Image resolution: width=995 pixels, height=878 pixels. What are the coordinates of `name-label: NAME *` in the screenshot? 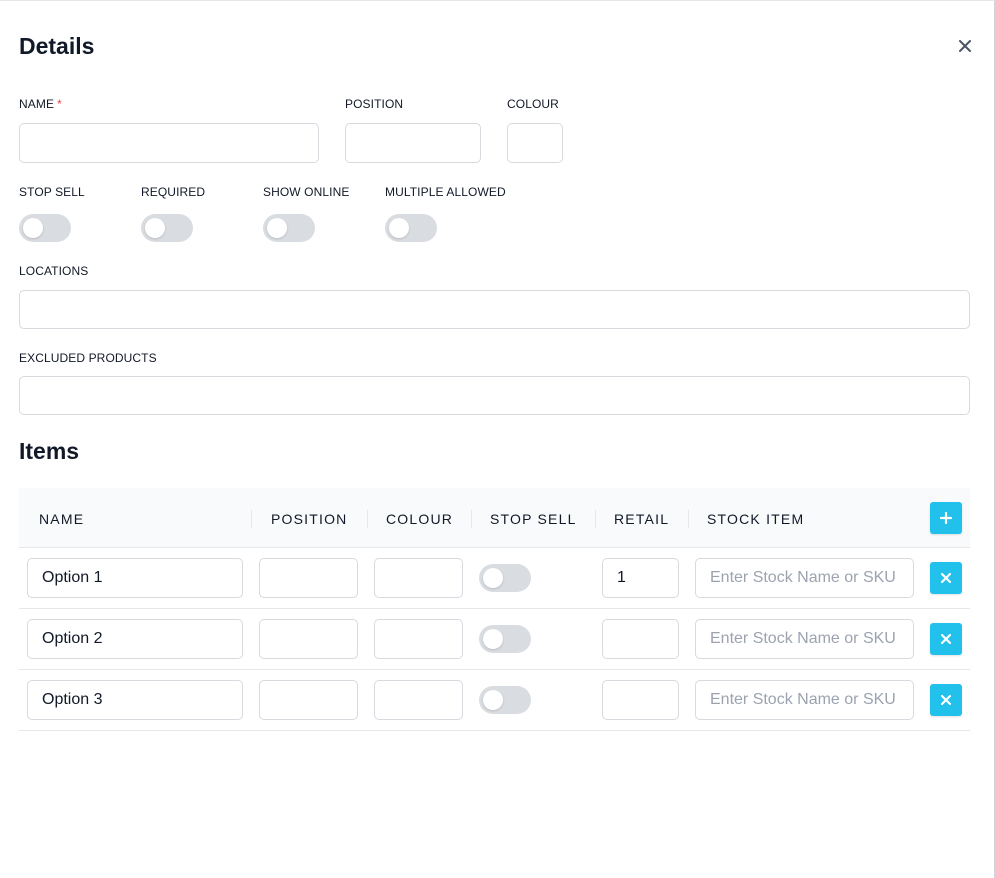 It's located at (40, 104).